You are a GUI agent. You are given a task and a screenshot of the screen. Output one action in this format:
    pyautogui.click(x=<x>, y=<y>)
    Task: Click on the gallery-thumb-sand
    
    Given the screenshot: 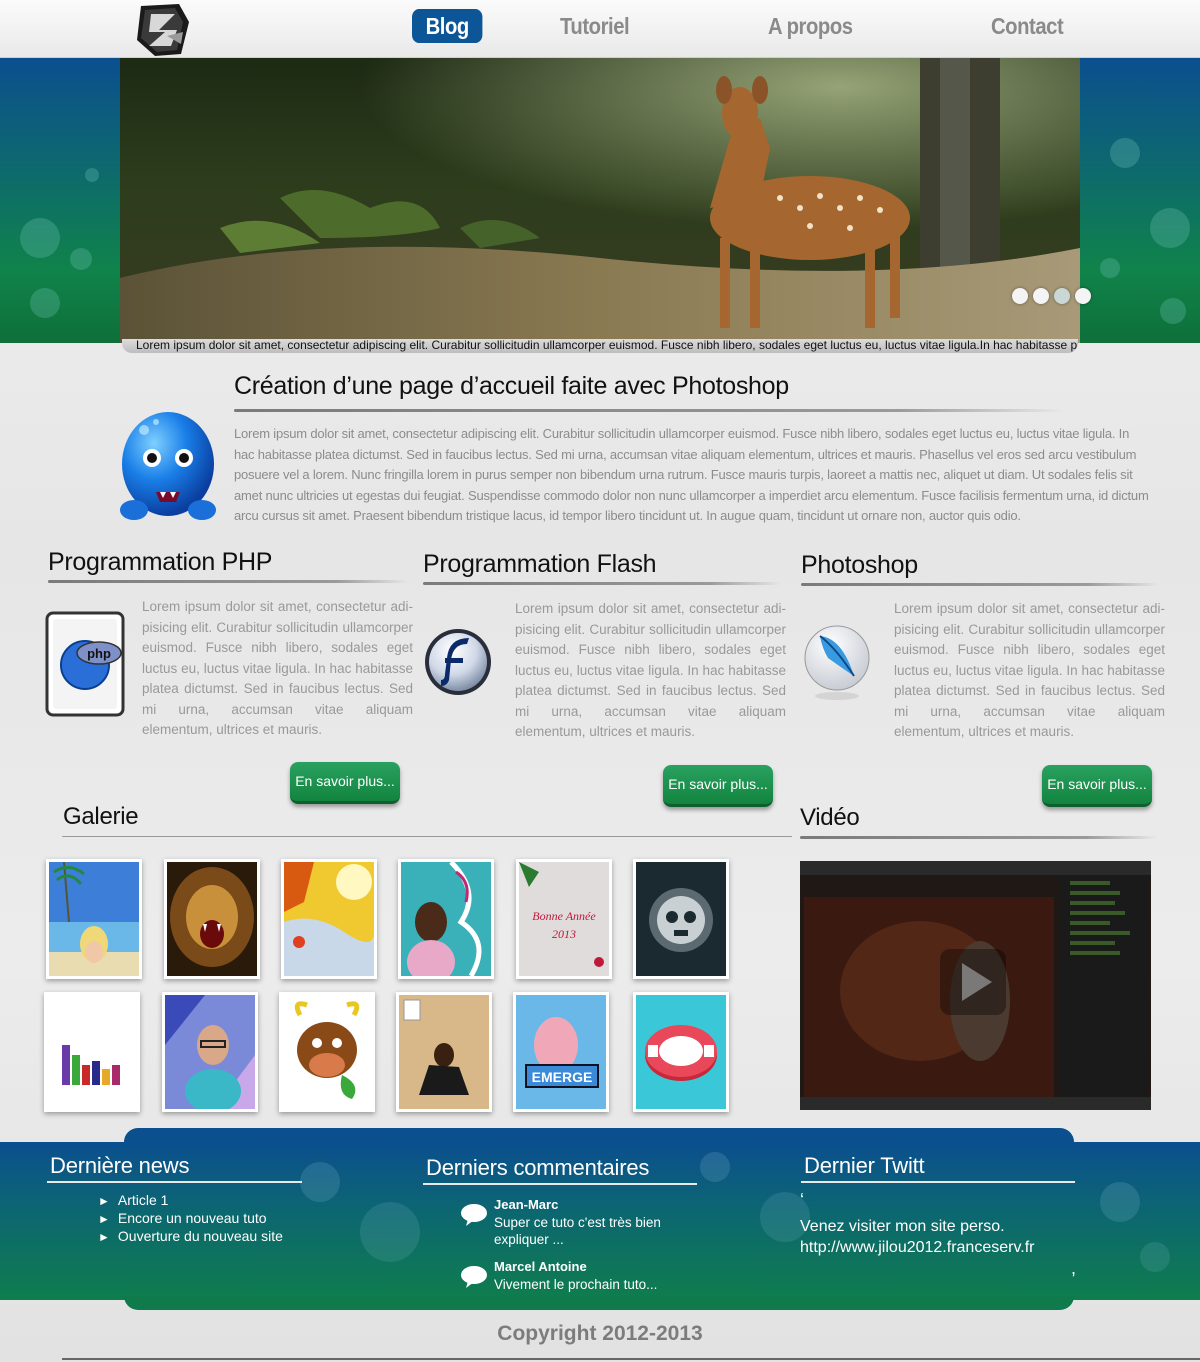 What is the action you would take?
    pyautogui.click(x=444, y=1052)
    